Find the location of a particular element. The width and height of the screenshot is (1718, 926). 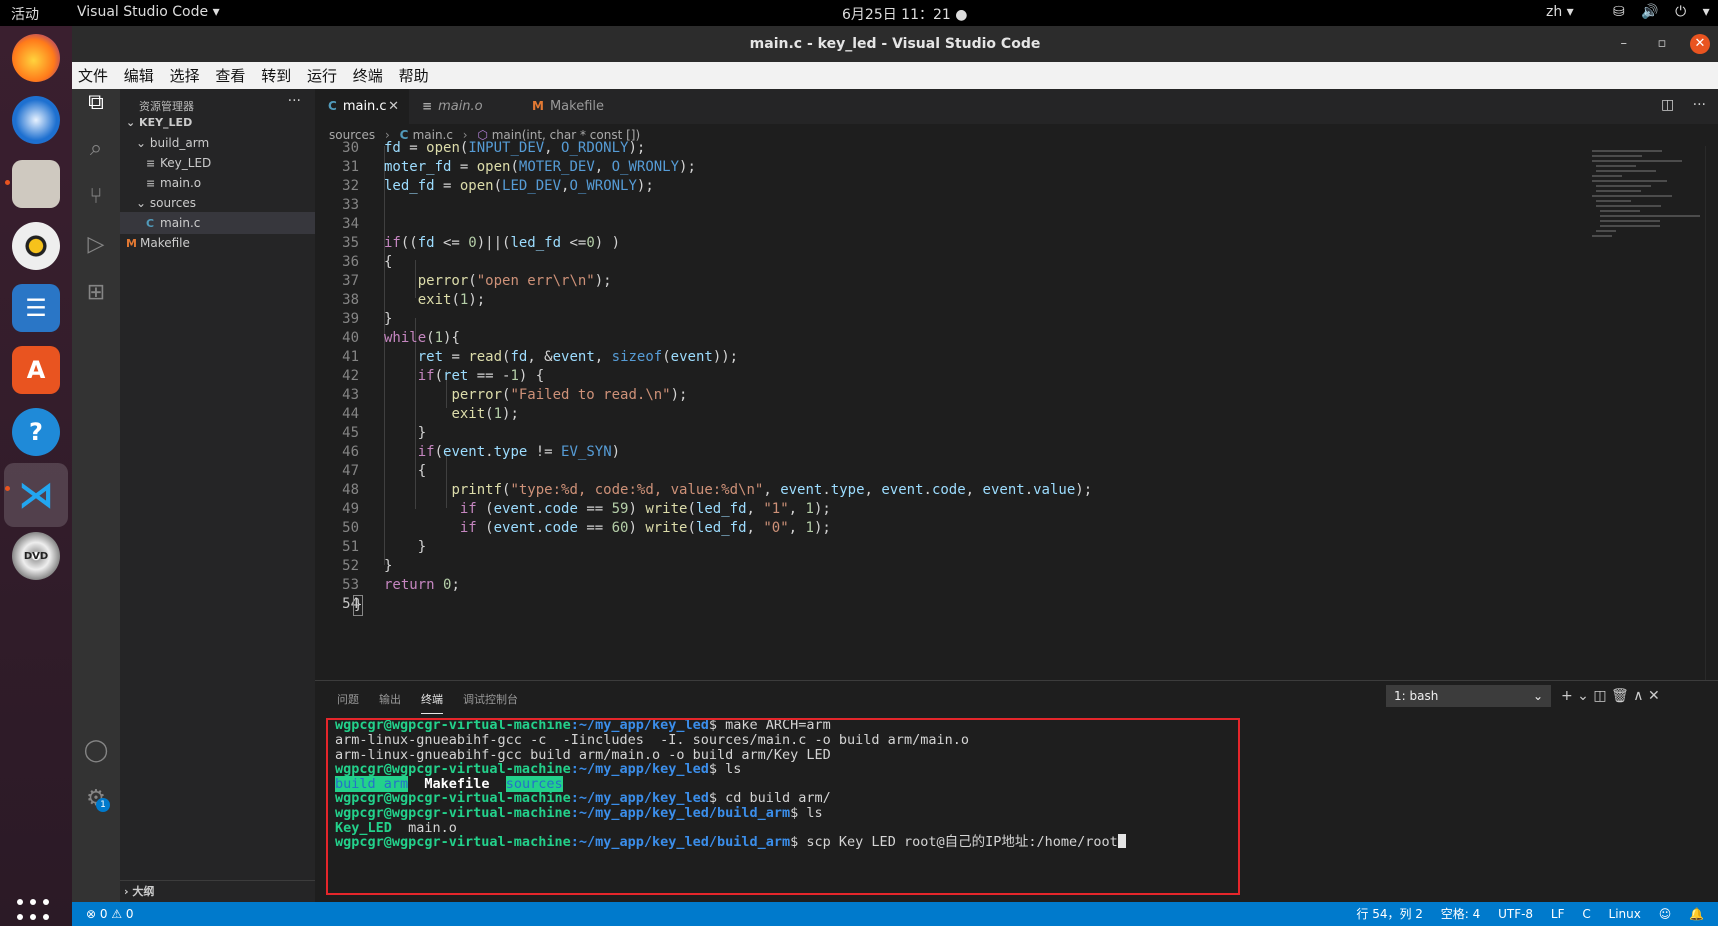

indentation: 空格: 4 is located at coordinates (1461, 914).